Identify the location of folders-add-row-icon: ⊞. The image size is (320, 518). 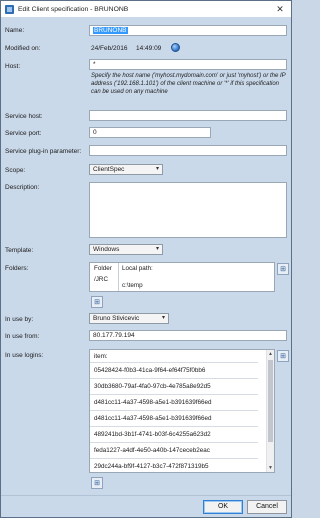
(97, 302).